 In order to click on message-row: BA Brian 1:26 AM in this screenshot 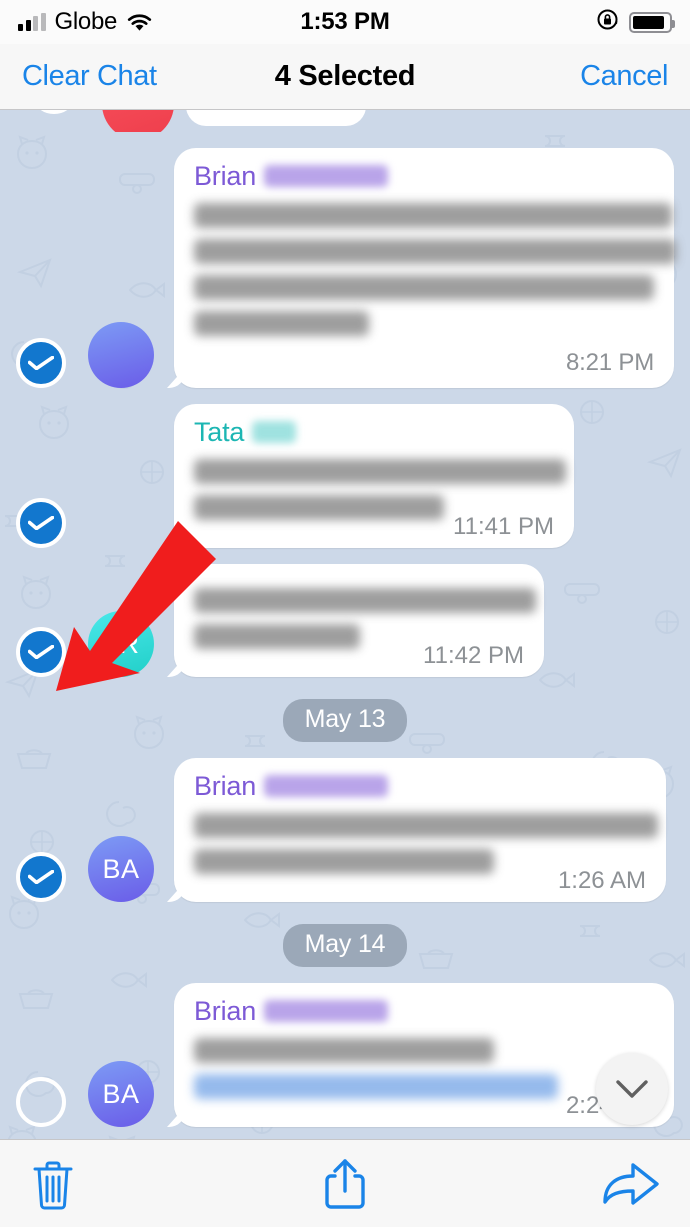, I will do `click(345, 830)`.